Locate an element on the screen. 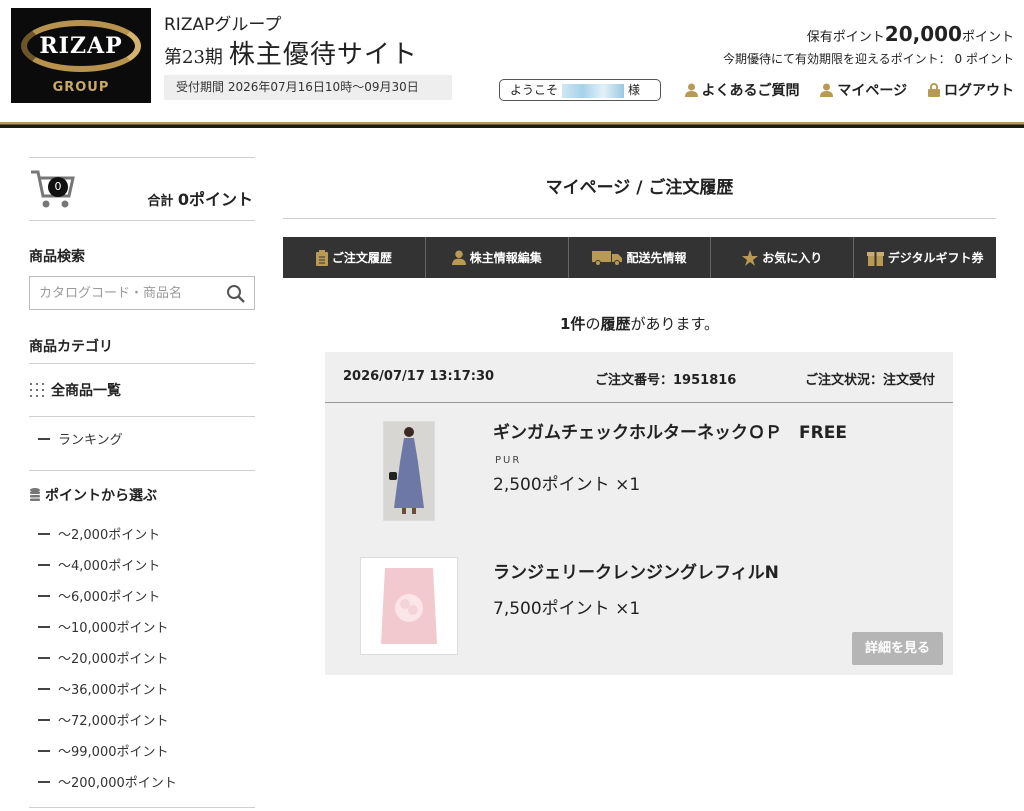 Image resolution: width=1024 pixels, height=811 pixels. search-box is located at coordinates (142, 293).